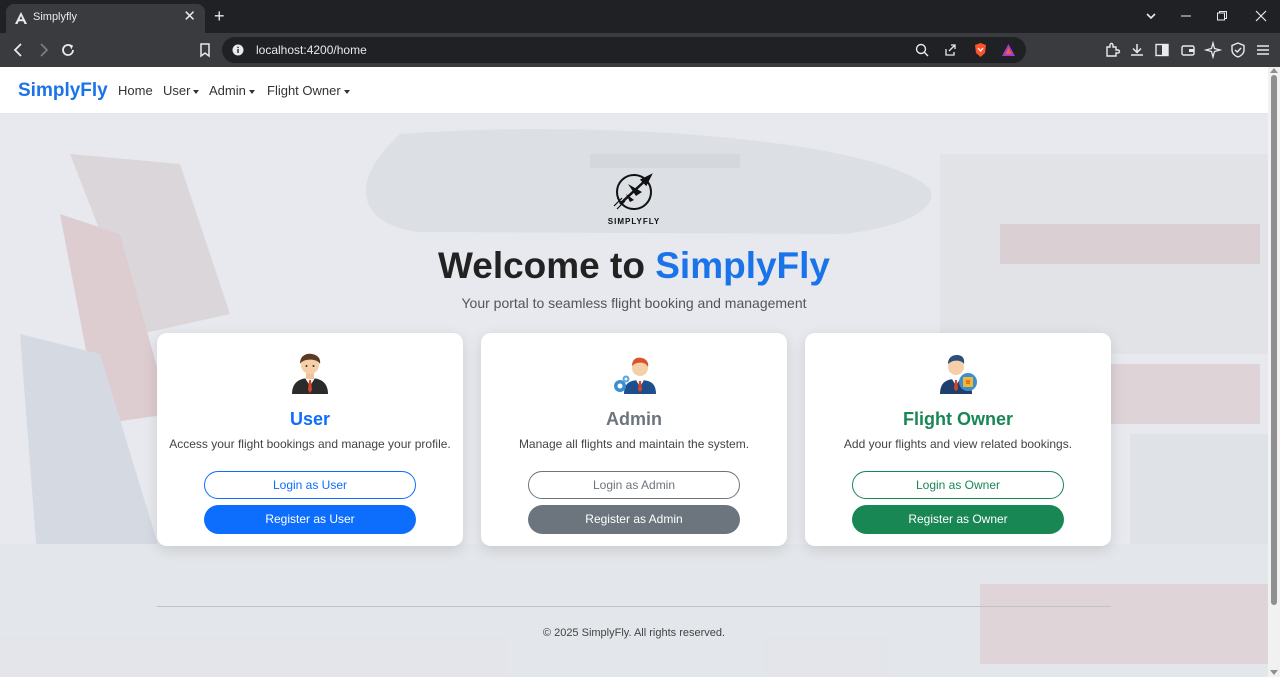  I want to click on admin-avatar-icon, so click(635, 375).